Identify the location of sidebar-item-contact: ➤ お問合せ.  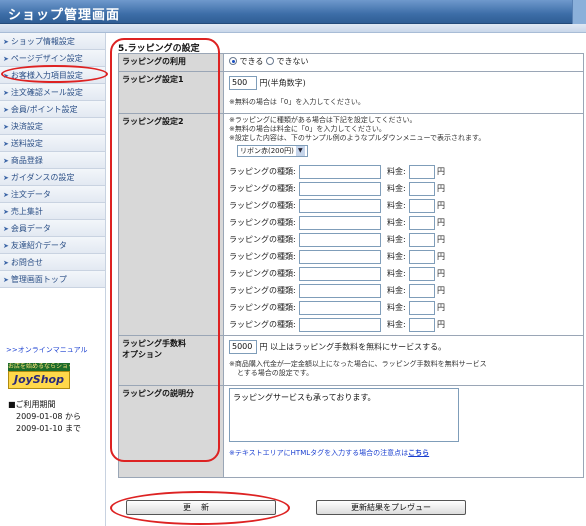
(52, 262).